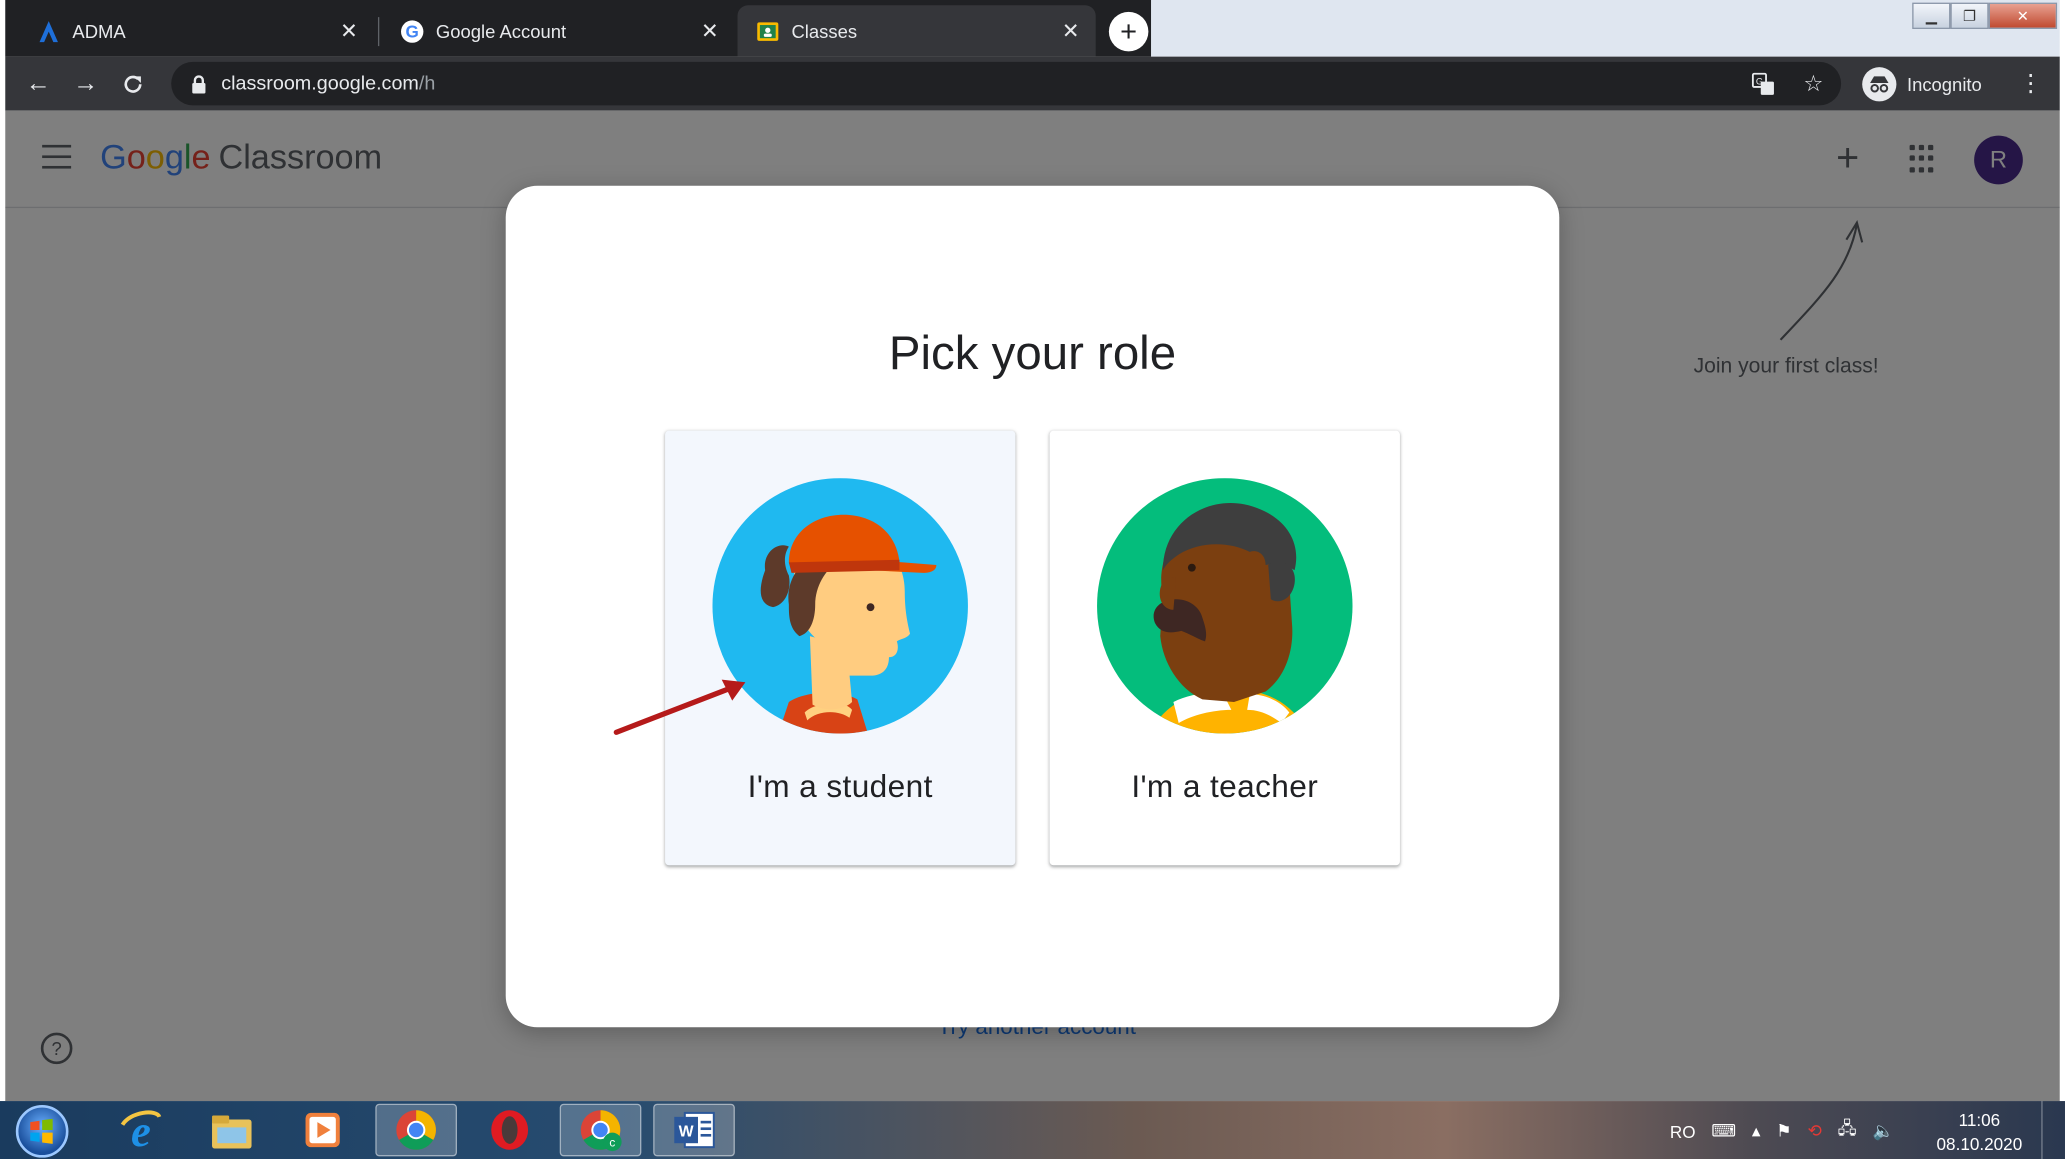 This screenshot has width=2065, height=1159. What do you see at coordinates (199, 83) in the screenshot?
I see `lock-icon` at bounding box center [199, 83].